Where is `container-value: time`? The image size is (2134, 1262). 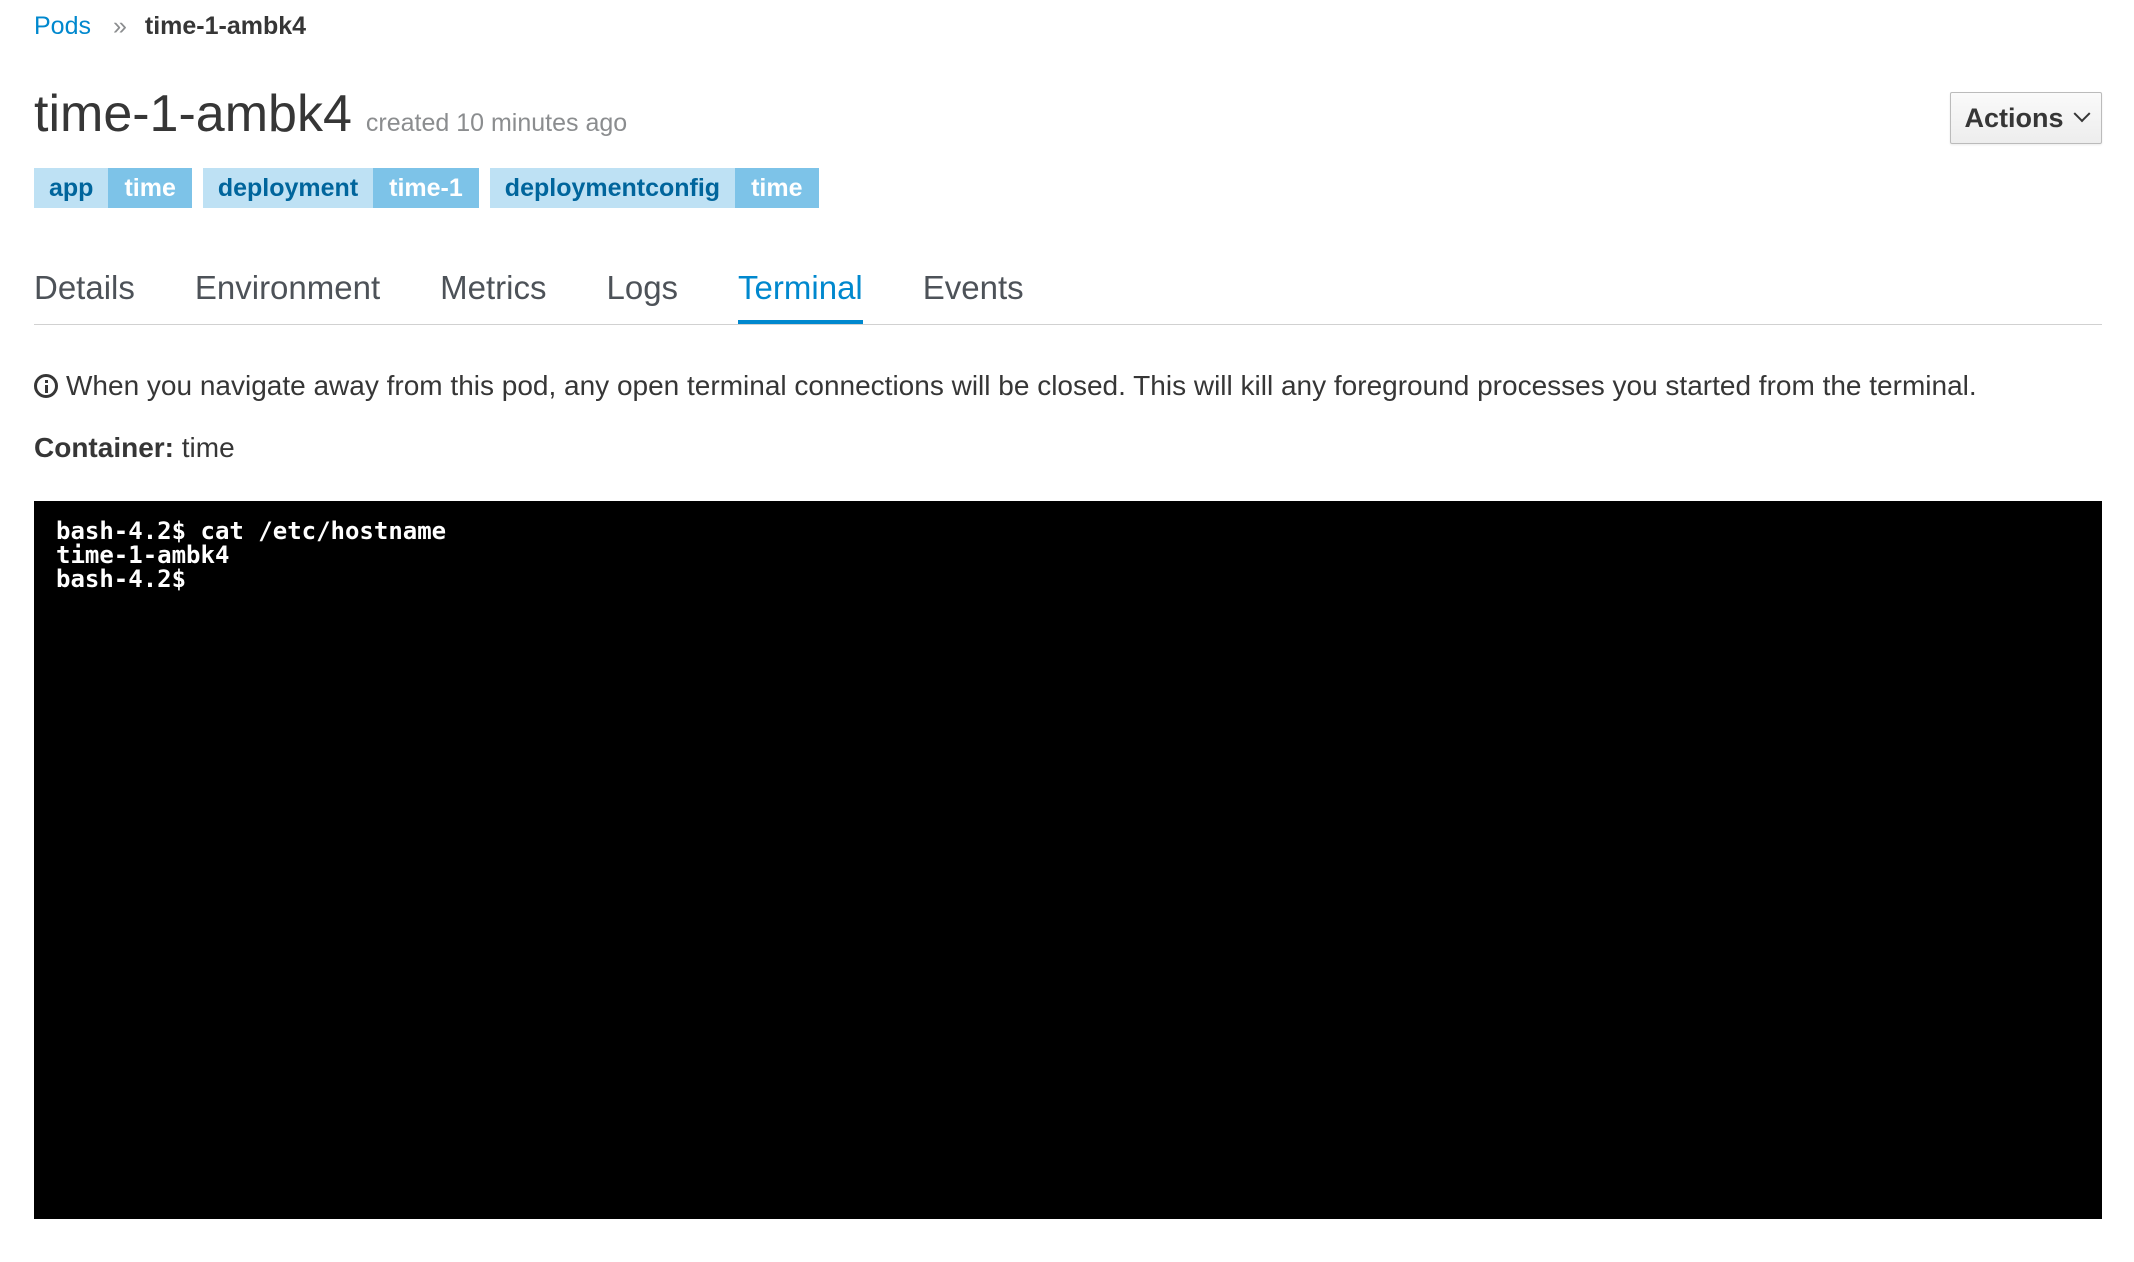 container-value: time is located at coordinates (208, 447).